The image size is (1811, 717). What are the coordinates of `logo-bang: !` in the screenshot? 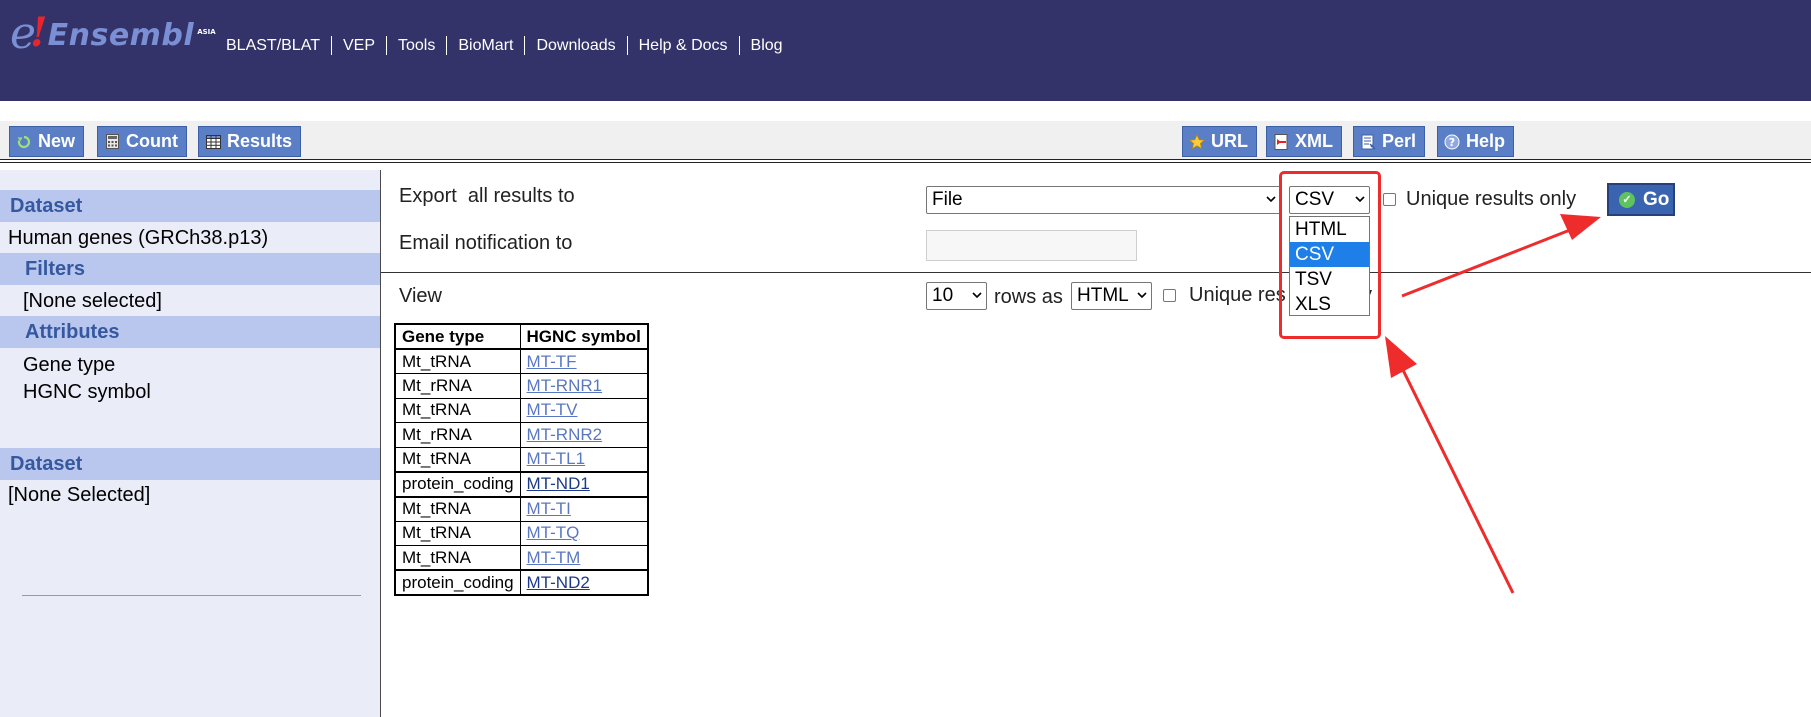 It's located at (39, 32).